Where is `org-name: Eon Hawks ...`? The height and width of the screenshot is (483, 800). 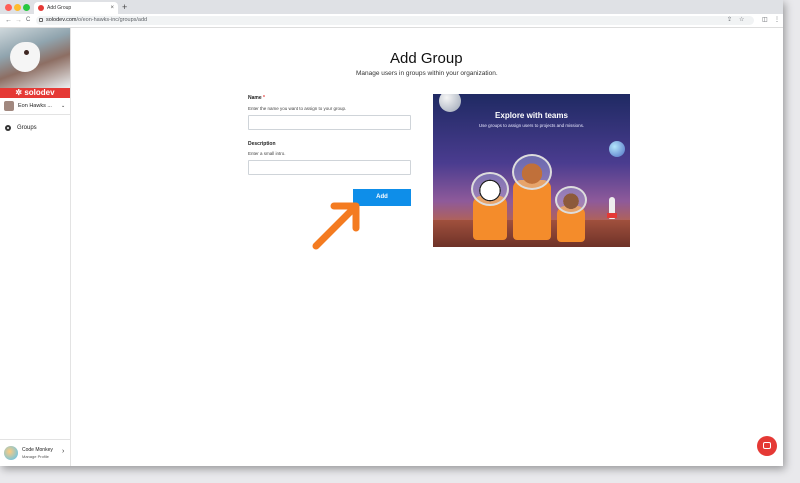 org-name: Eon Hawks ... is located at coordinates (35, 106).